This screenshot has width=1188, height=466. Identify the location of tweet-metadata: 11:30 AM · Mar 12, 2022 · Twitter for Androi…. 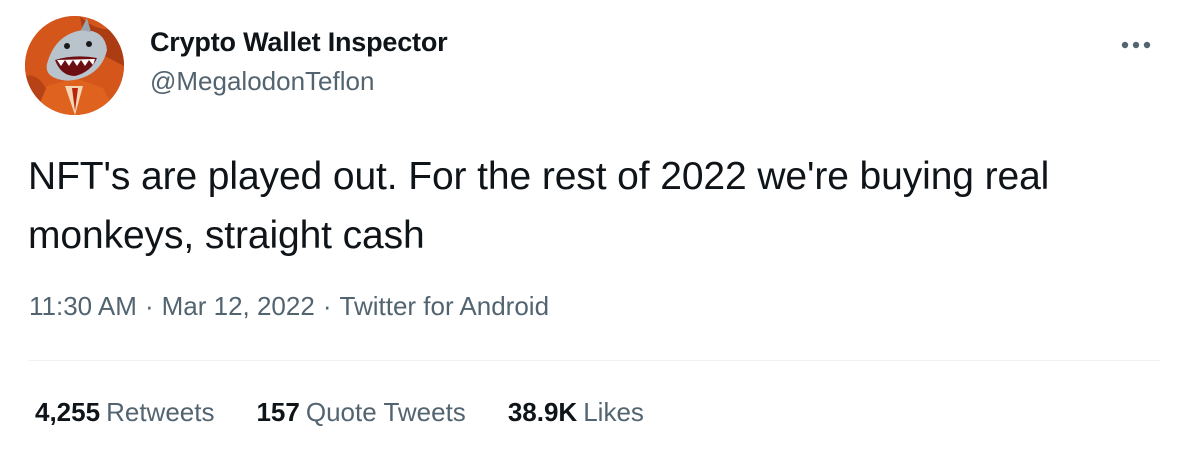
(289, 306).